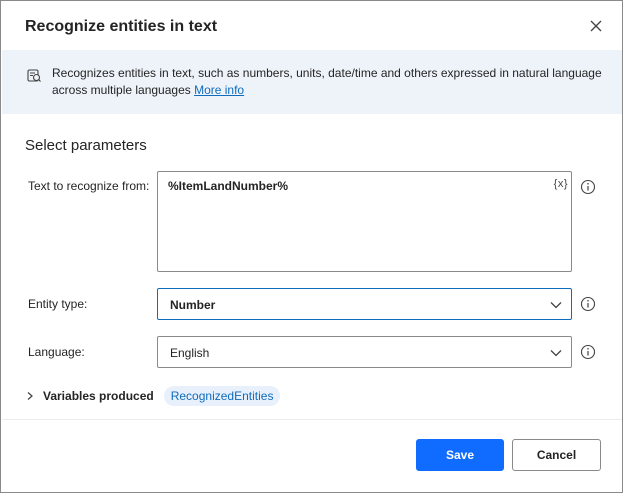 Image resolution: width=623 pixels, height=493 pixels. Describe the element at coordinates (364, 352) in the screenshot. I see `language-dropdown: English` at that location.